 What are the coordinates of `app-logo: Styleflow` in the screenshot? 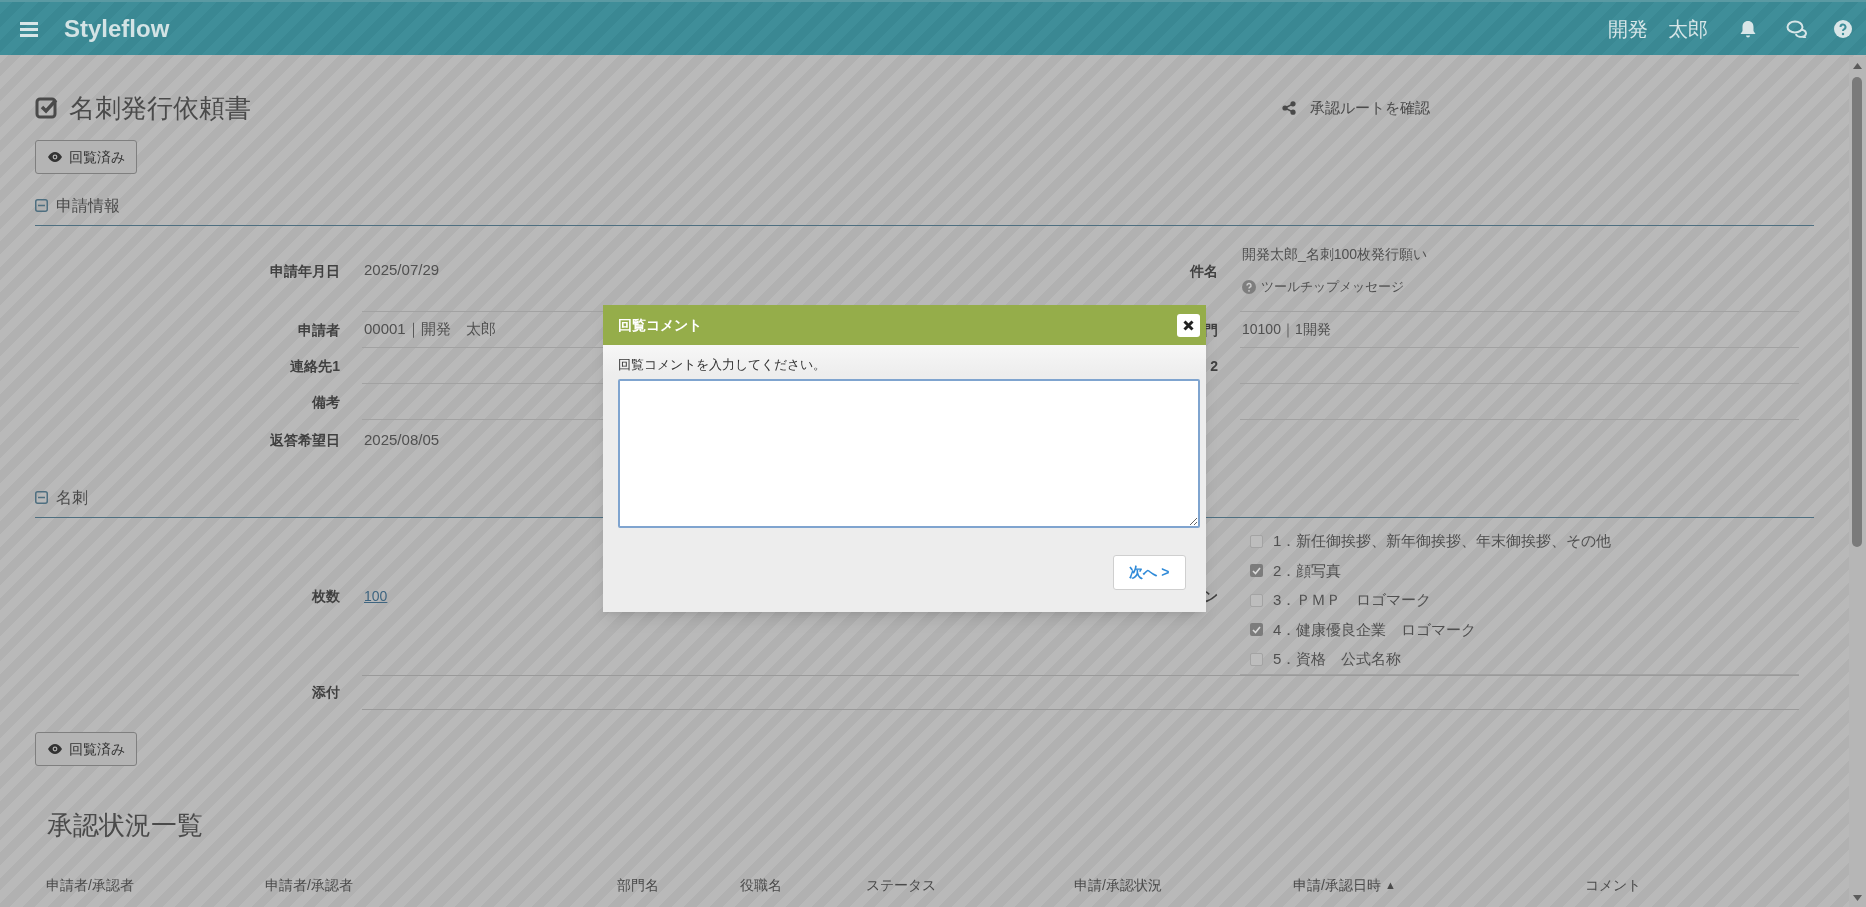 It's located at (117, 28).